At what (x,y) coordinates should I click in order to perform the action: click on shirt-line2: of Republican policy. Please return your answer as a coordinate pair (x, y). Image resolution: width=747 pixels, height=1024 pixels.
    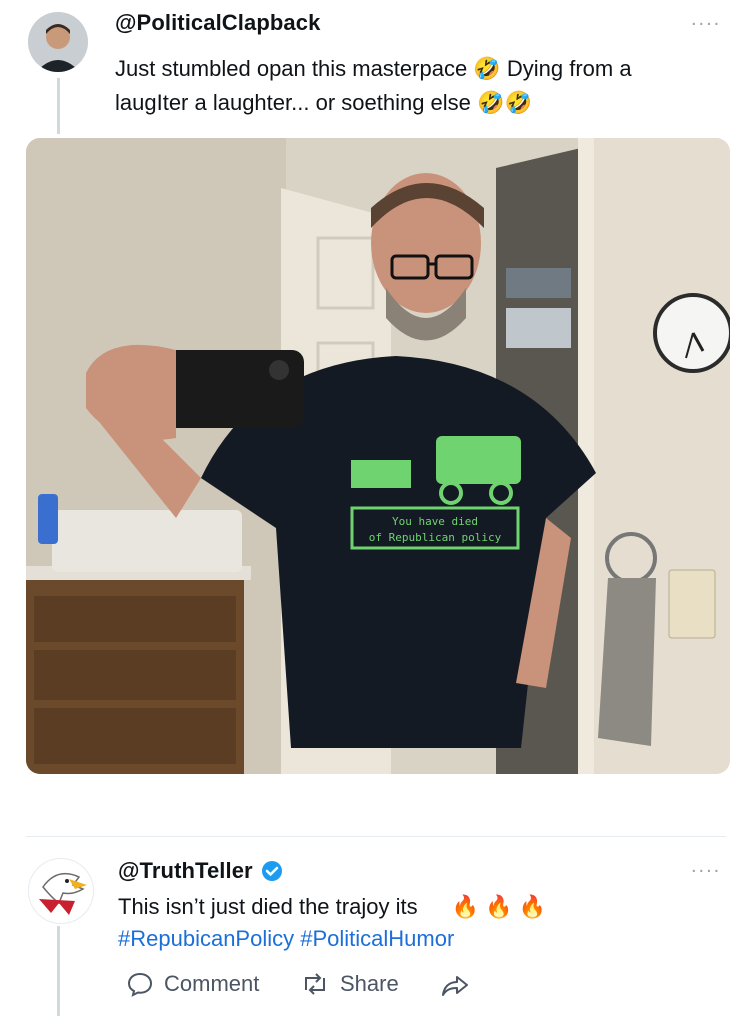
    Looking at the image, I should click on (435, 537).